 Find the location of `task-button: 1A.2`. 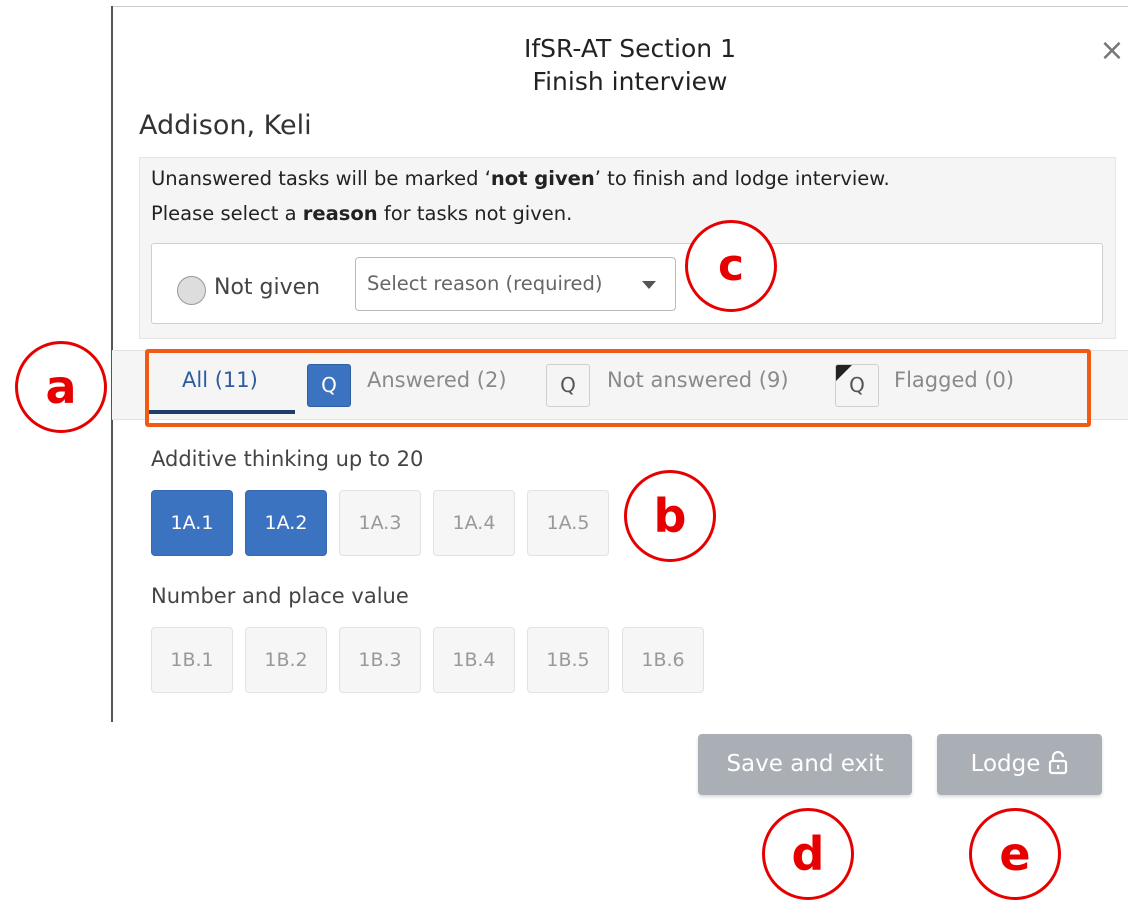

task-button: 1A.2 is located at coordinates (286, 523).